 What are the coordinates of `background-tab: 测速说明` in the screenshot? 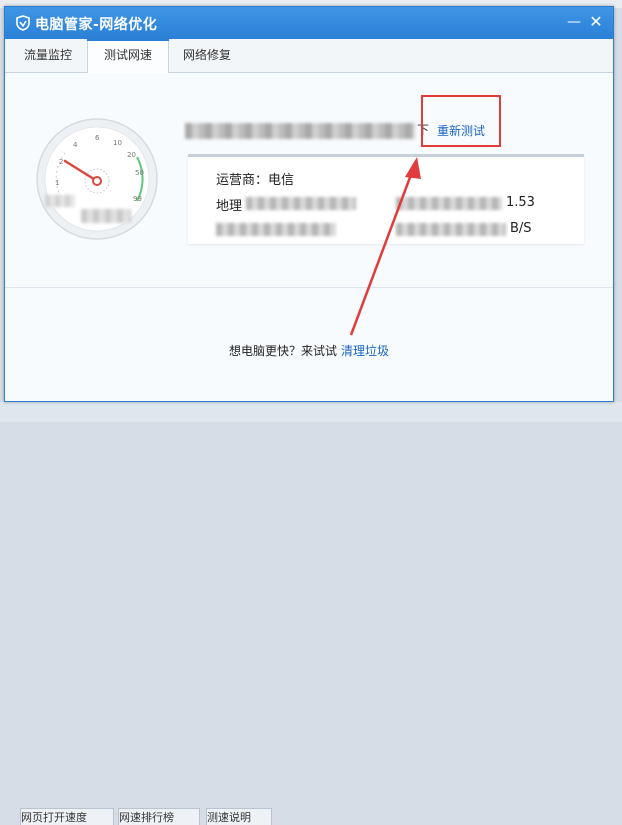 It's located at (239, 816).